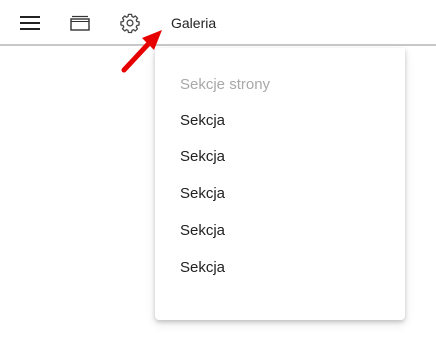 Image resolution: width=436 pixels, height=344 pixels. I want to click on window-icon, so click(80, 23).